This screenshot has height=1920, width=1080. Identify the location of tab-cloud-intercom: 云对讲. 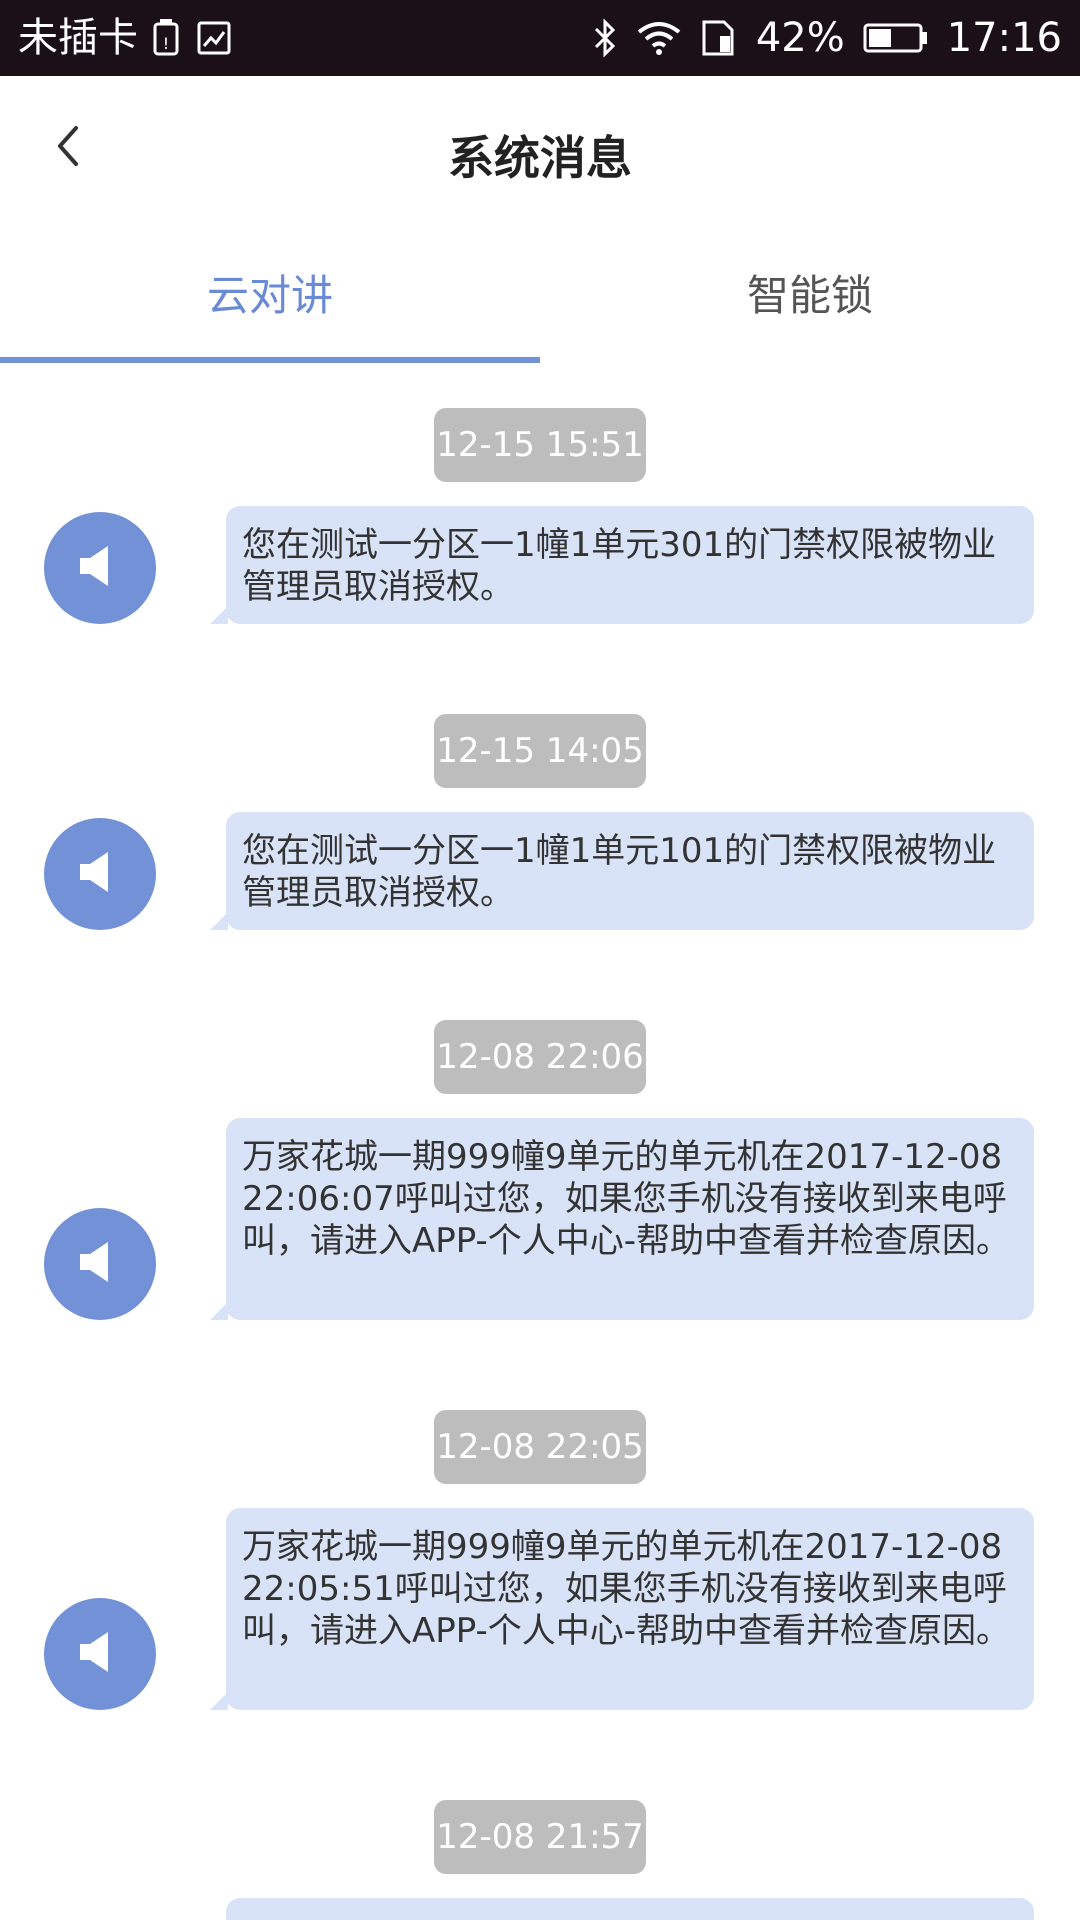
(270, 292).